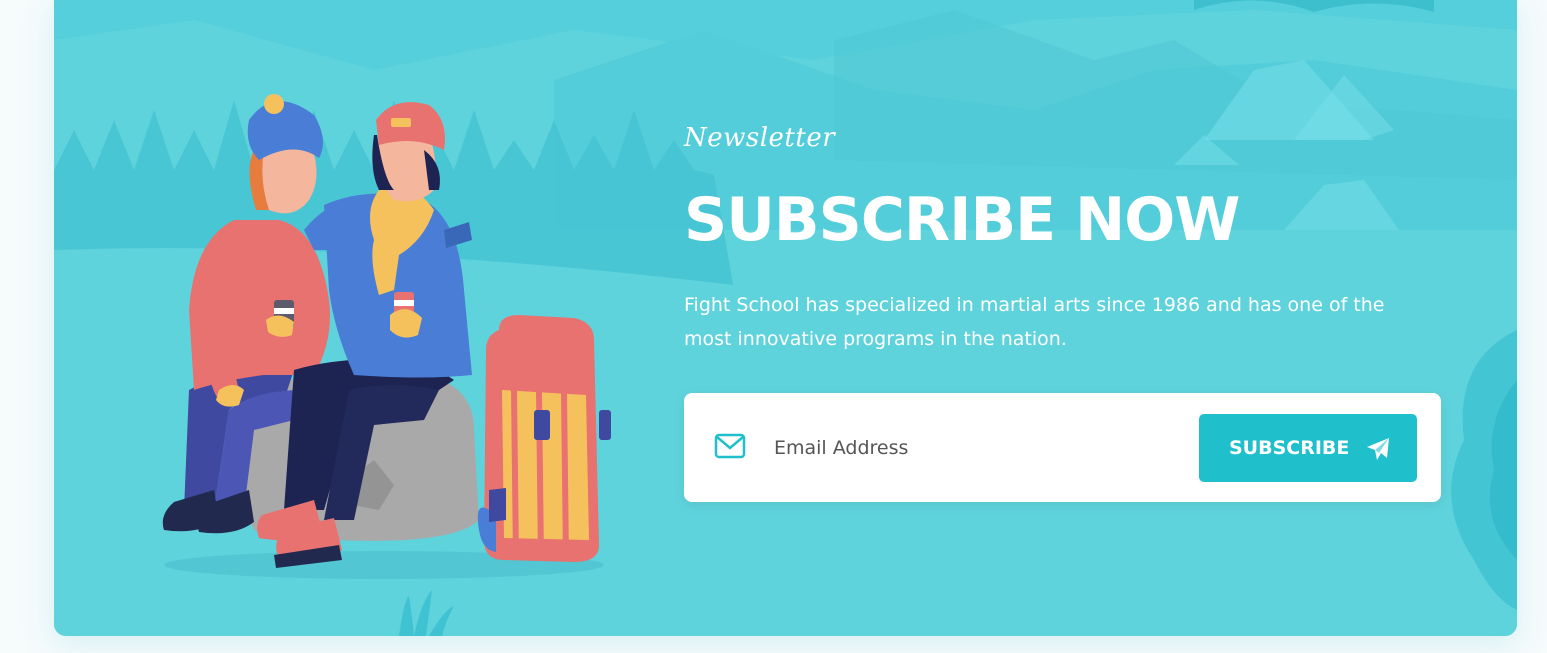  What do you see at coordinates (760, 138) in the screenshot?
I see `section-eyebrow: Newsletter` at bounding box center [760, 138].